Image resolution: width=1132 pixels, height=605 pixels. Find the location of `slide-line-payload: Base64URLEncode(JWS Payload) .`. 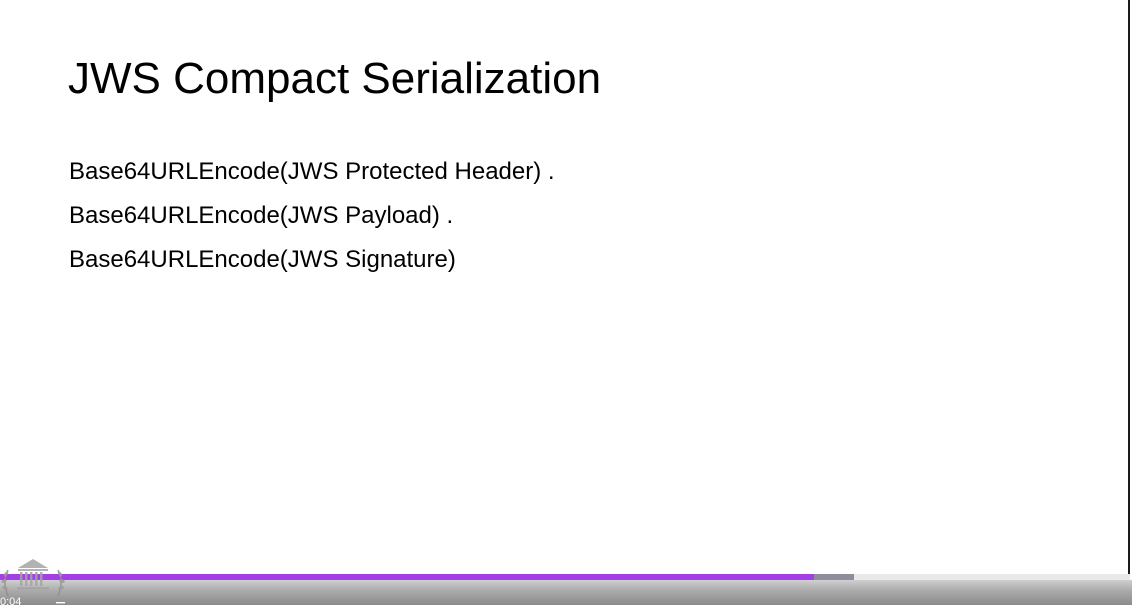

slide-line-payload: Base64URLEncode(JWS Payload) . is located at coordinates (261, 215).